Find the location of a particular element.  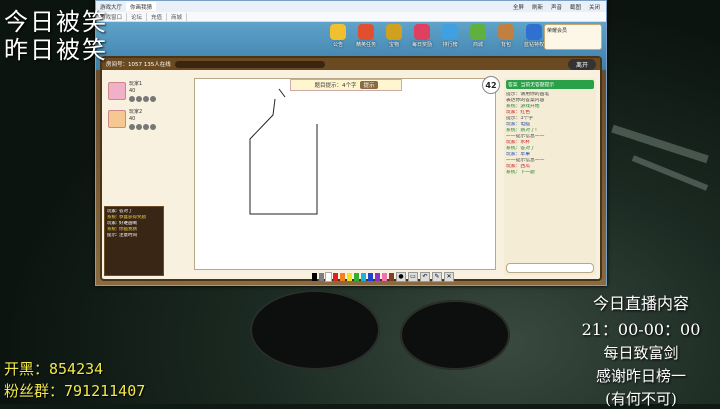

title-bar: 游戏大厅 你画我猜 全屏 刷新 声音 截图 关闭 is located at coordinates (351, 6).